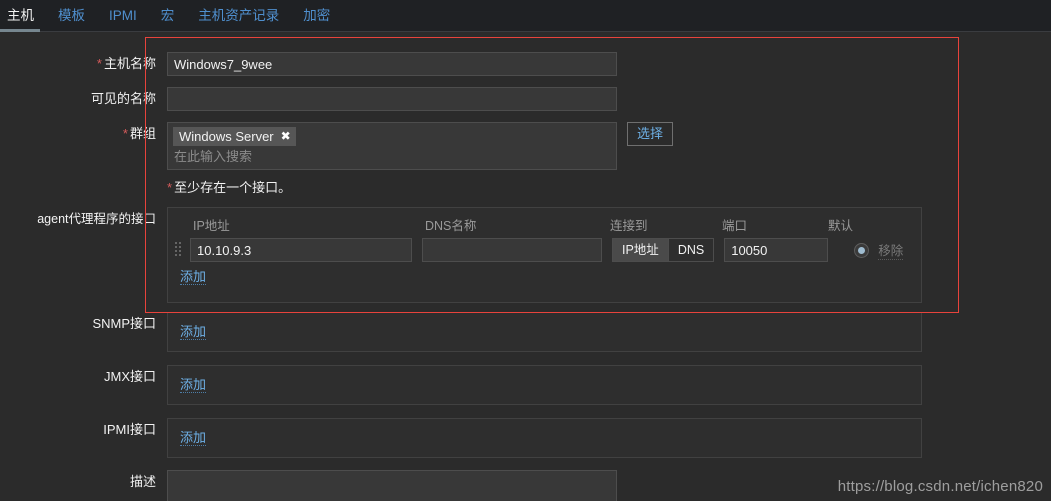 This screenshot has height=501, width=1051. I want to click on agent-interfaces-header: IP地址 DNS名称 连接到 端口 默认, so click(544, 223).